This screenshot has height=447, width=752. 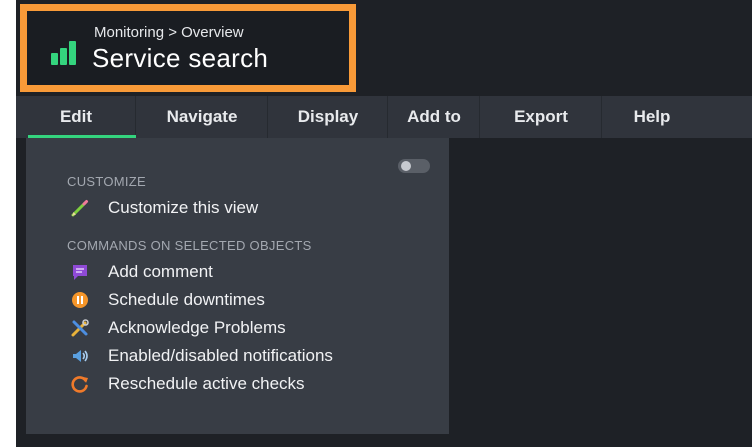 What do you see at coordinates (80, 356) in the screenshot?
I see `speaker-icon` at bounding box center [80, 356].